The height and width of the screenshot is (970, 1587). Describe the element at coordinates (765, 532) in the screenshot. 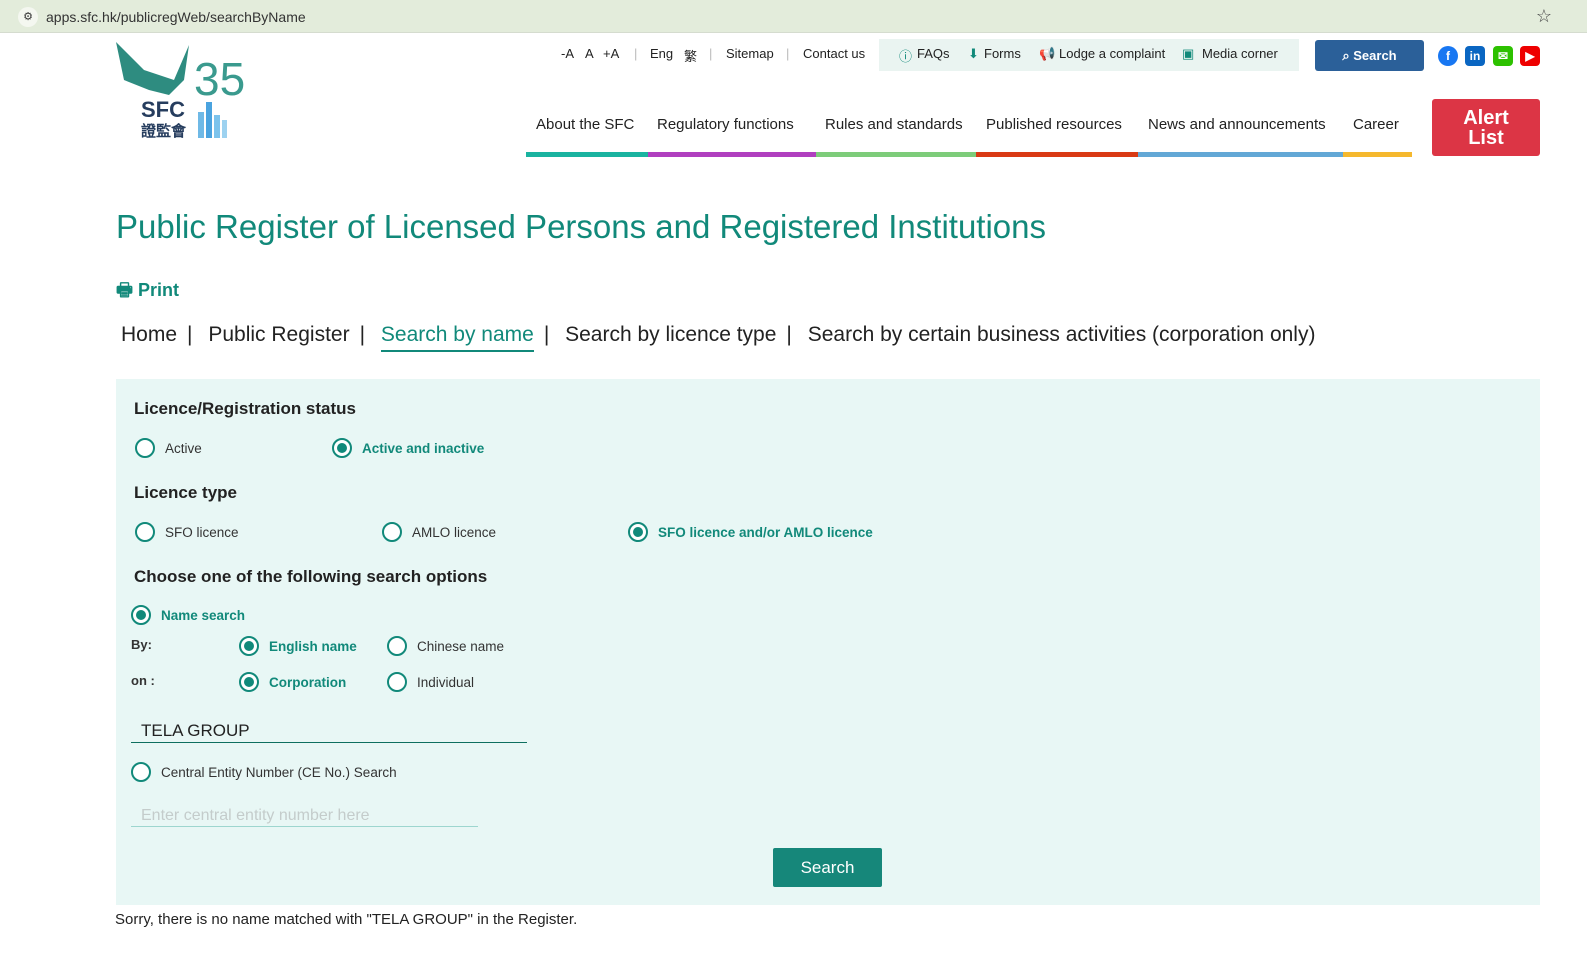

I see `radio-label: SFO licence and/or AMLO licence` at that location.